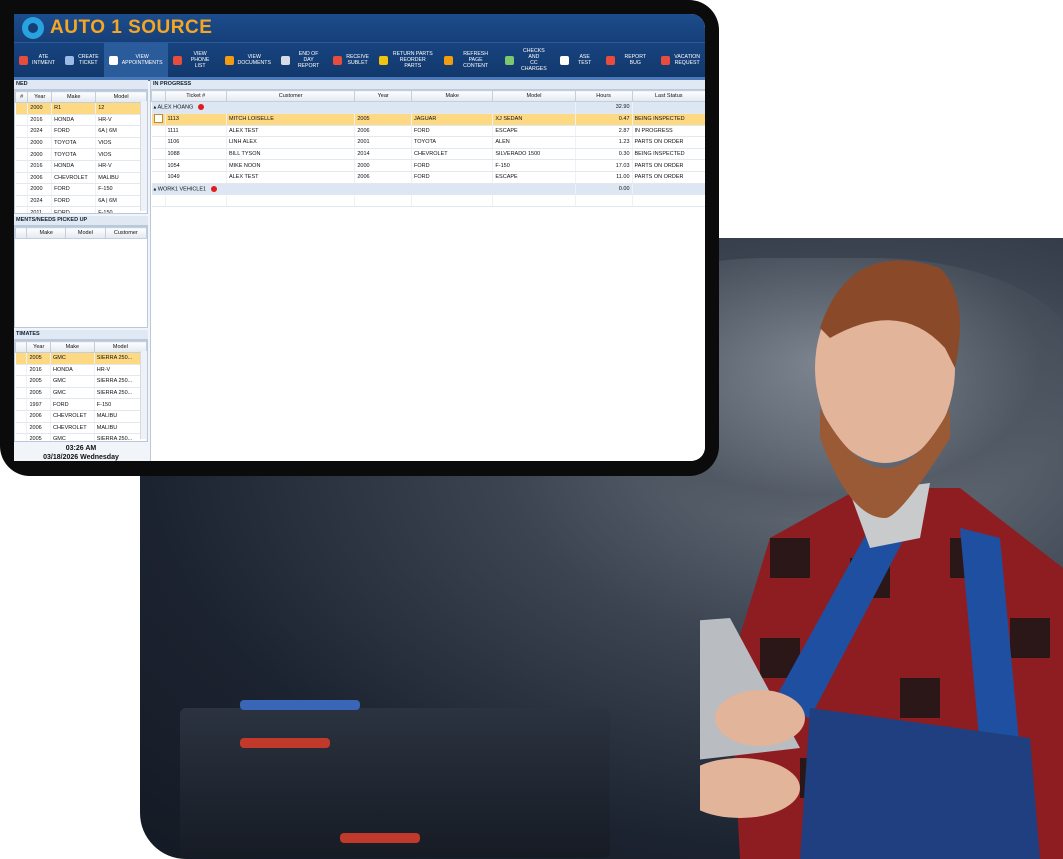 The image size is (1063, 859). What do you see at coordinates (428, 200) in the screenshot?
I see `empty-row` at bounding box center [428, 200].